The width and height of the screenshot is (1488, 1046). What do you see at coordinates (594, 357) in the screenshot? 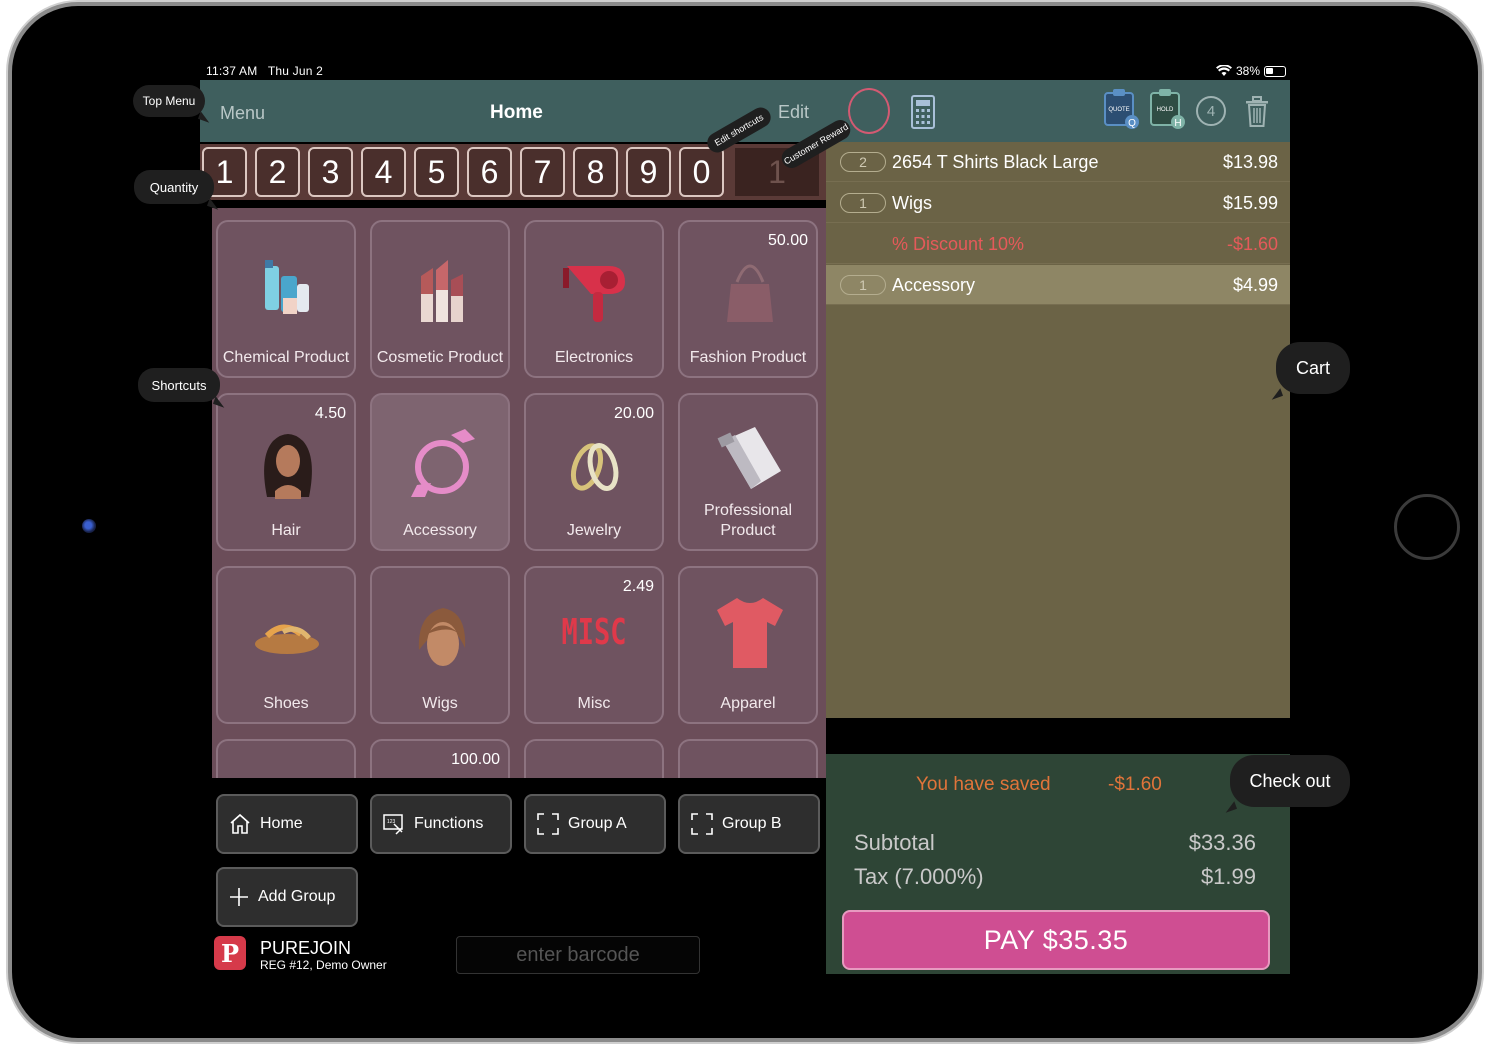
I see `shortcut-label: Electronics` at bounding box center [594, 357].